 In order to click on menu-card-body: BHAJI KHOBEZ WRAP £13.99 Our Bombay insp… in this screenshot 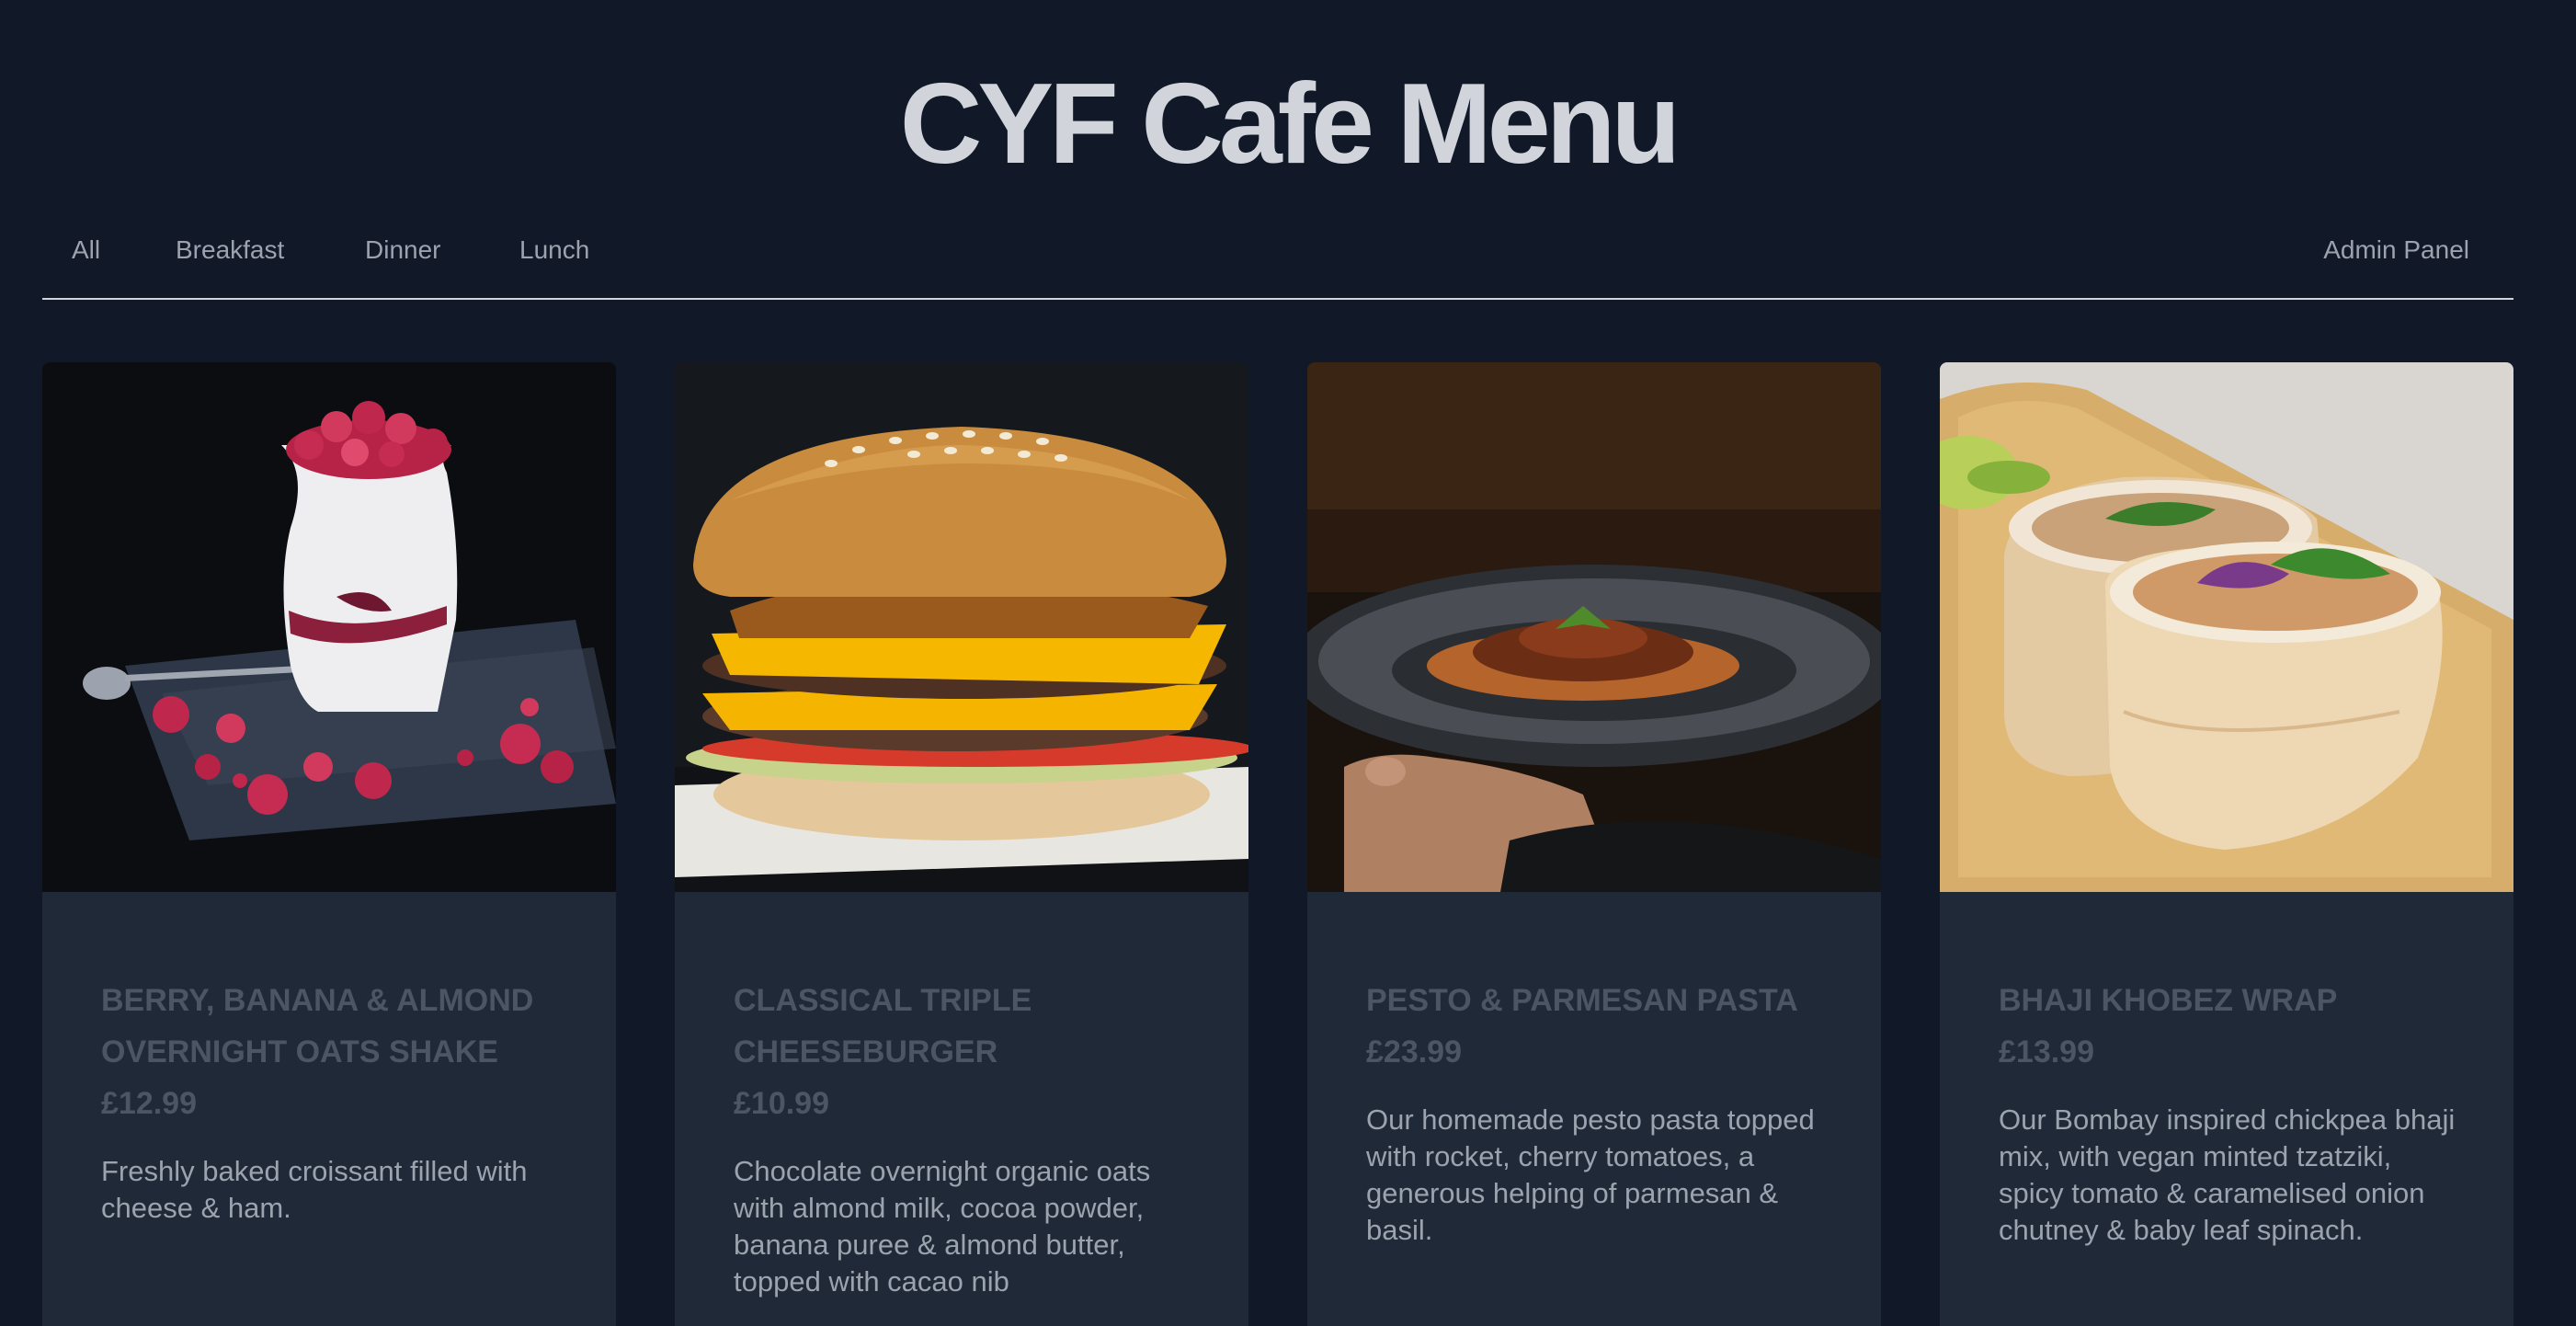, I will do `click(2228, 1112)`.